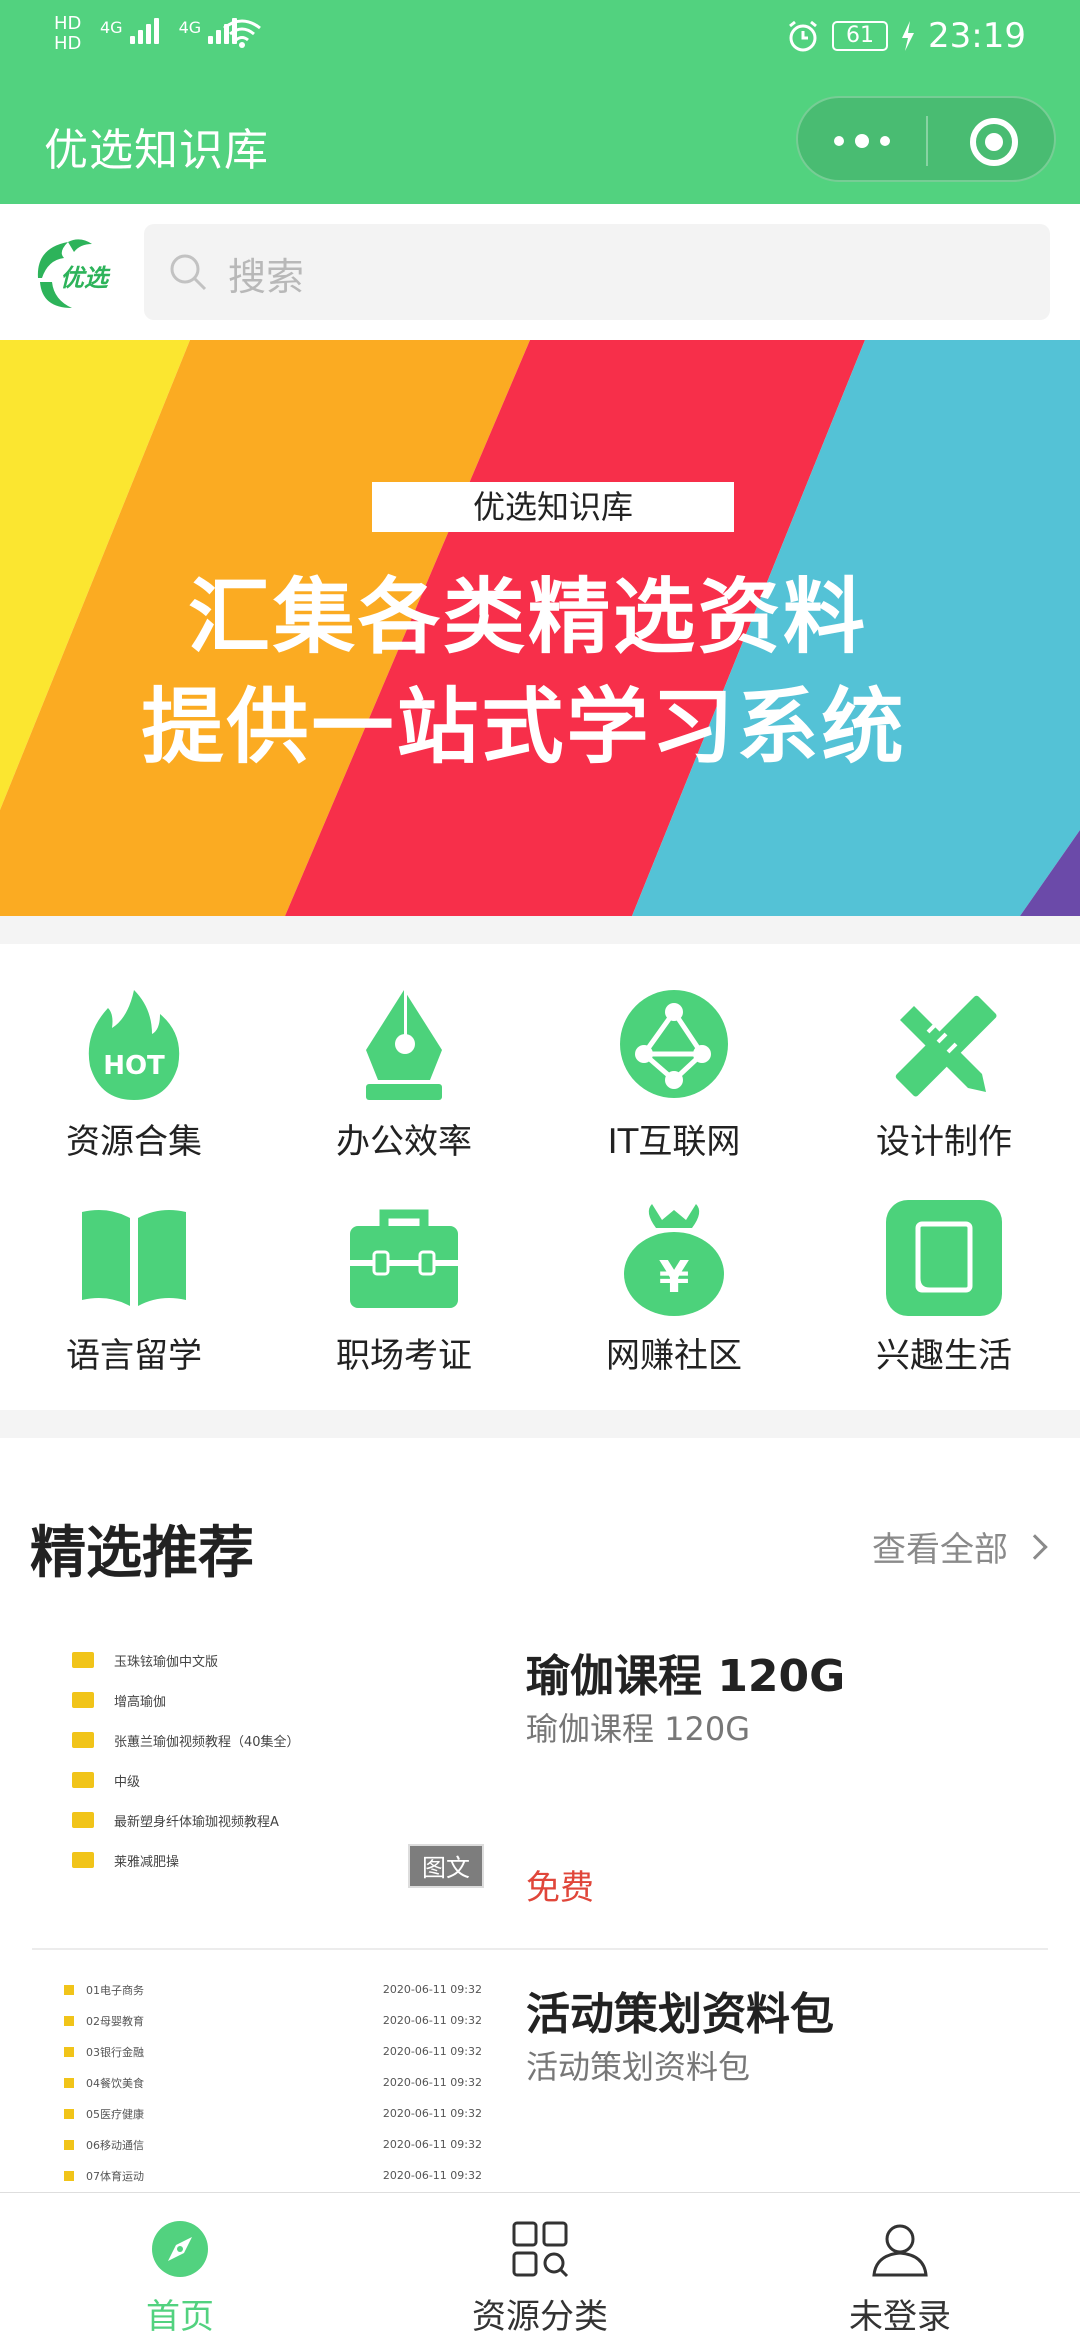 The width and height of the screenshot is (1080, 2341). I want to click on hd-label-1: HD, so click(68, 23).